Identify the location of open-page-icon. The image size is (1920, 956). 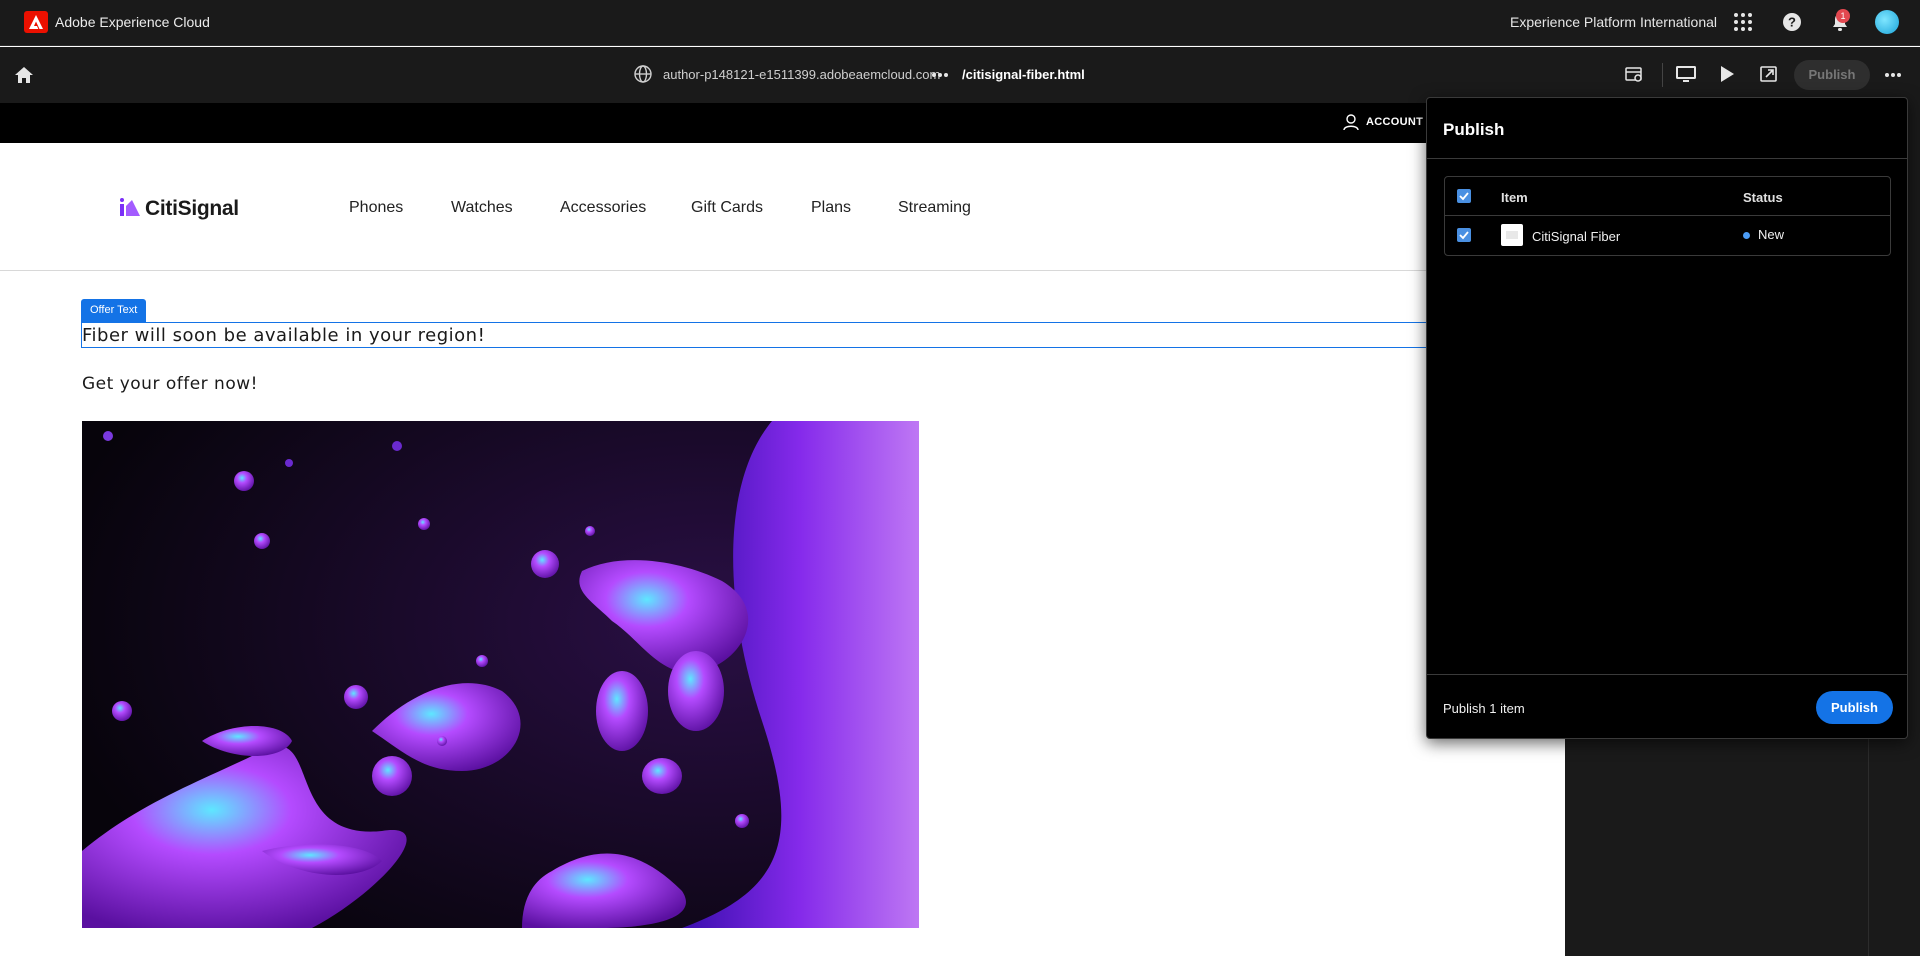
(1769, 76).